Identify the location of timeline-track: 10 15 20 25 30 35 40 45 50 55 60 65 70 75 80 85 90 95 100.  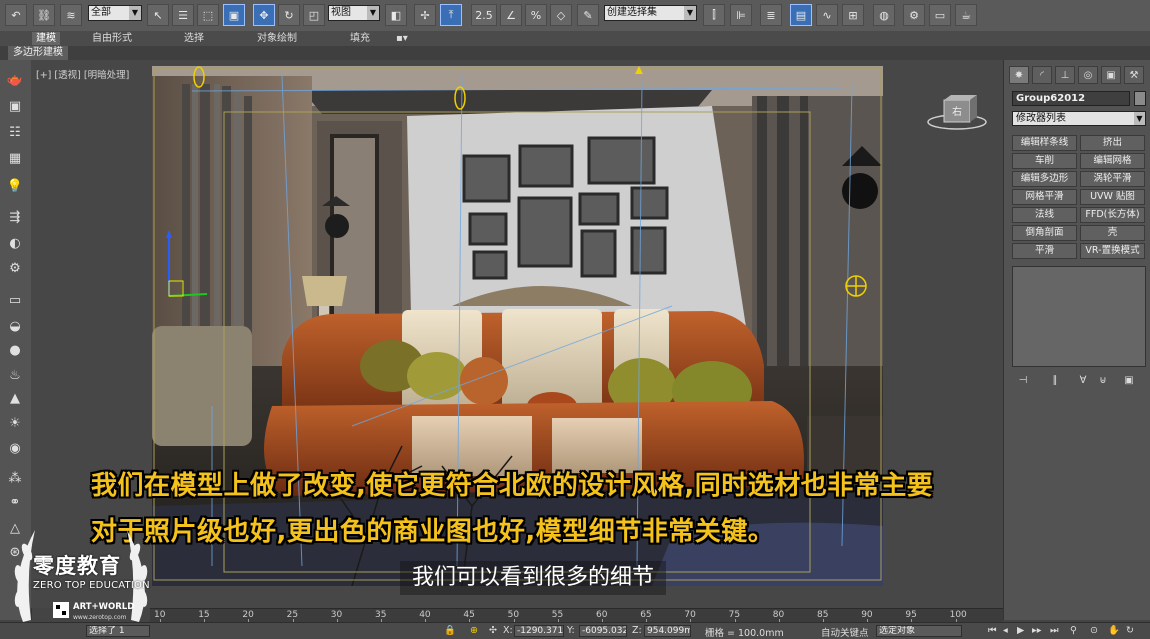
(576, 615).